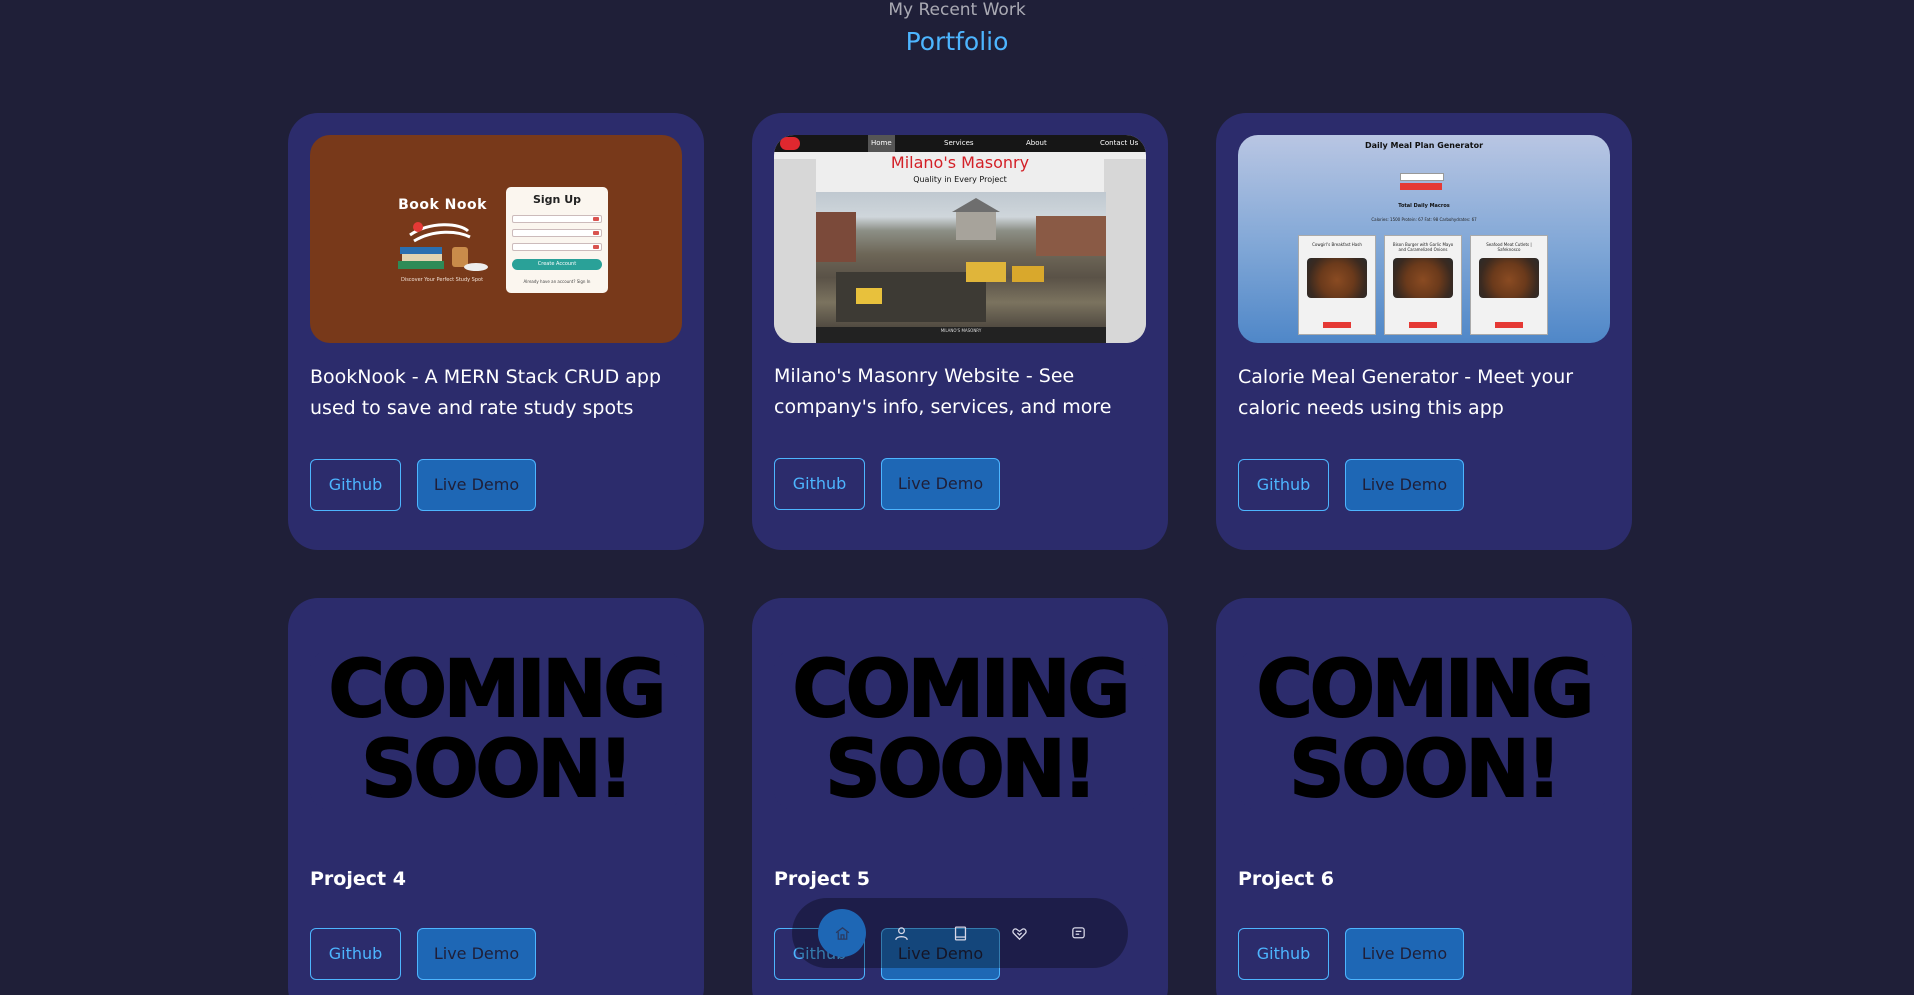  Describe the element at coordinates (557, 264) in the screenshot. I see `create-account-preview: Create Account` at that location.